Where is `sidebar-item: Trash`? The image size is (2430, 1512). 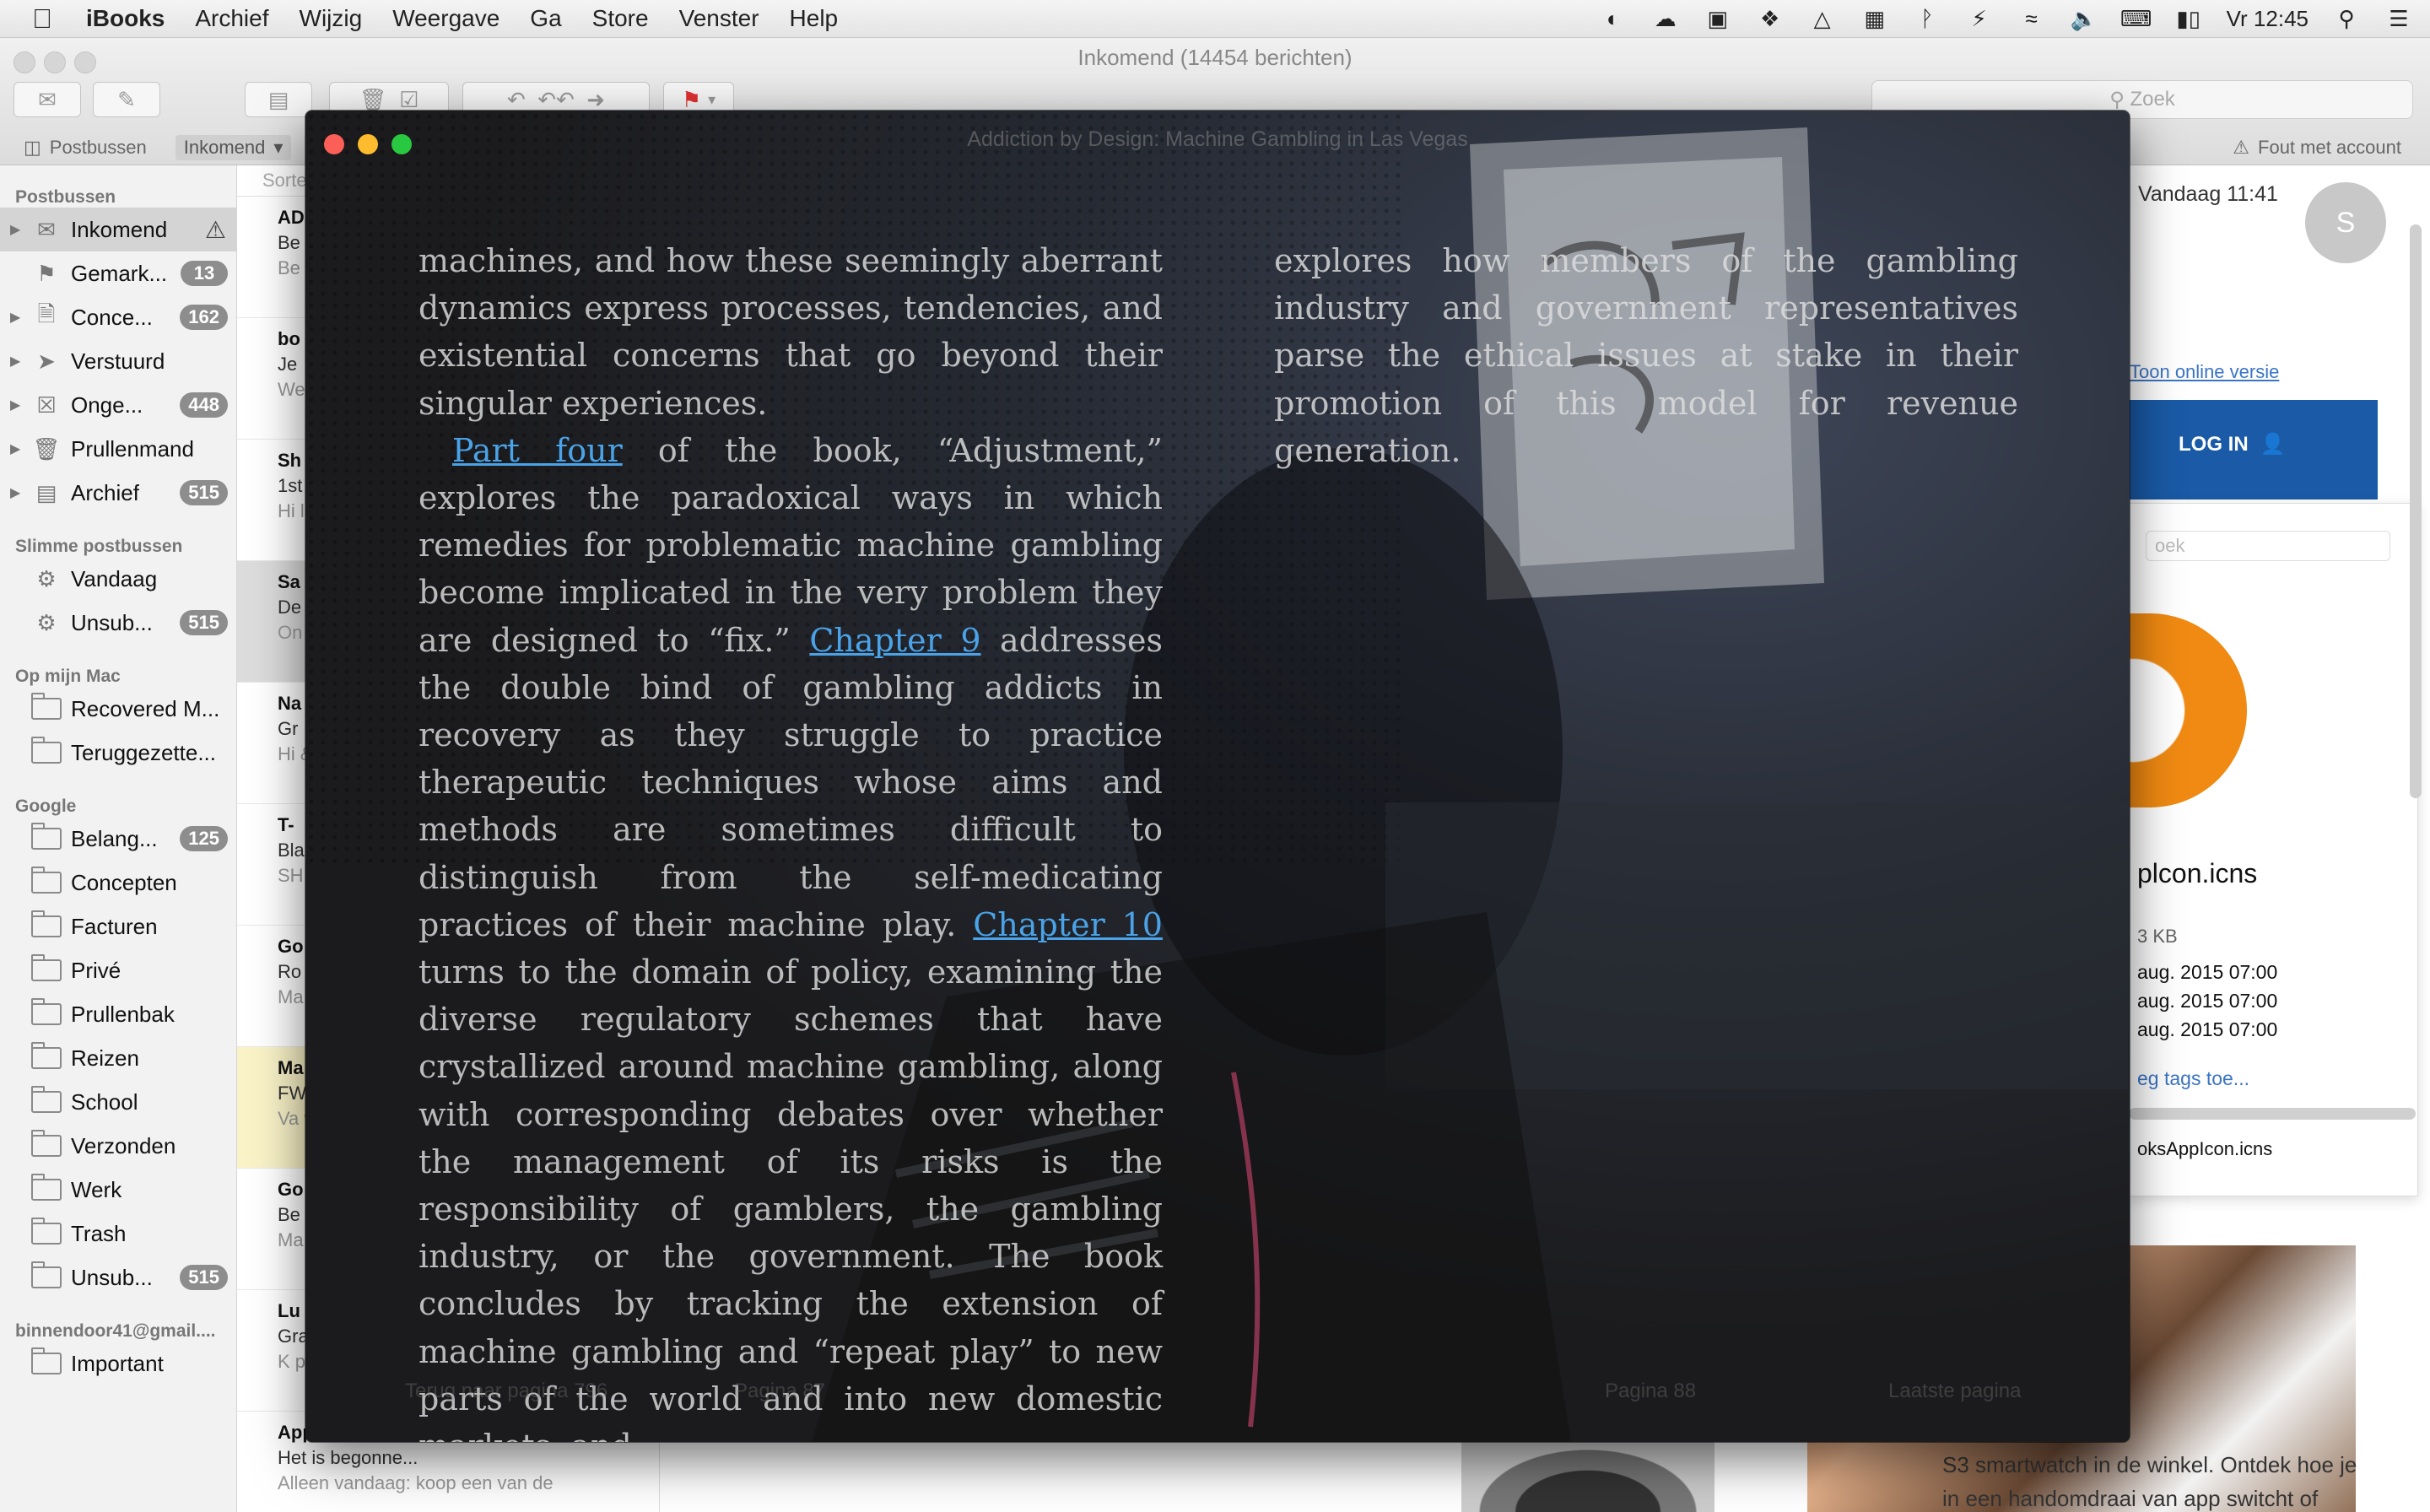 sidebar-item: Trash is located at coordinates (118, 1234).